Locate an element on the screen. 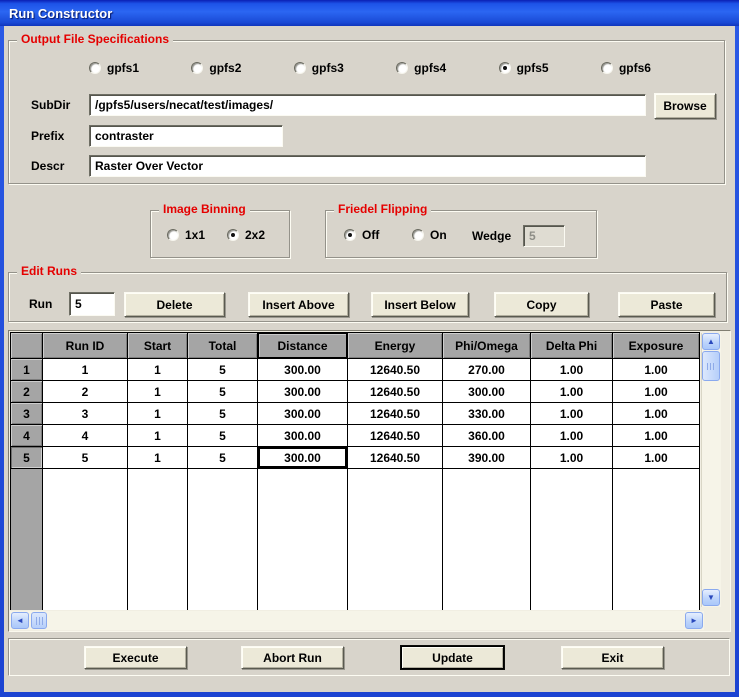  wedge-label: Wedge is located at coordinates (492, 236).